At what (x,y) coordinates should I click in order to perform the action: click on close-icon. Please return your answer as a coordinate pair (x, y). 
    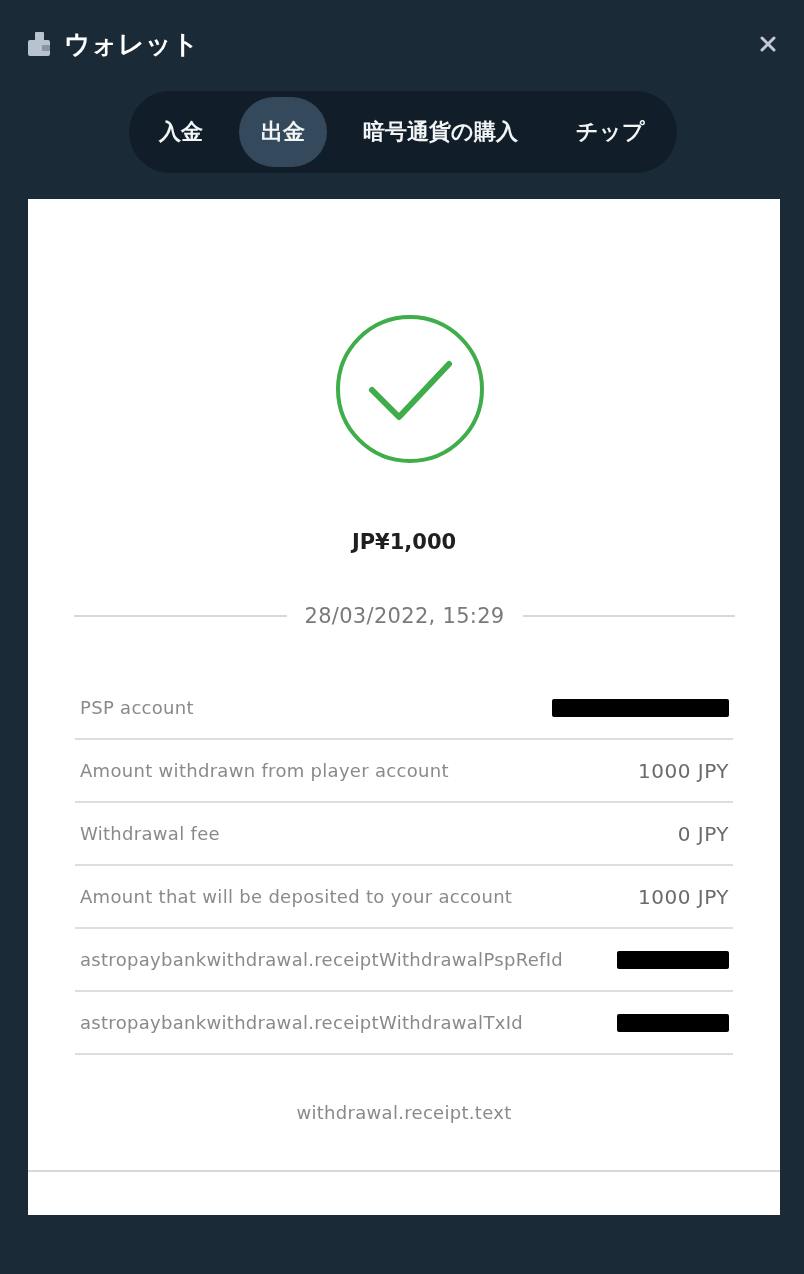
    Looking at the image, I should click on (768, 44).